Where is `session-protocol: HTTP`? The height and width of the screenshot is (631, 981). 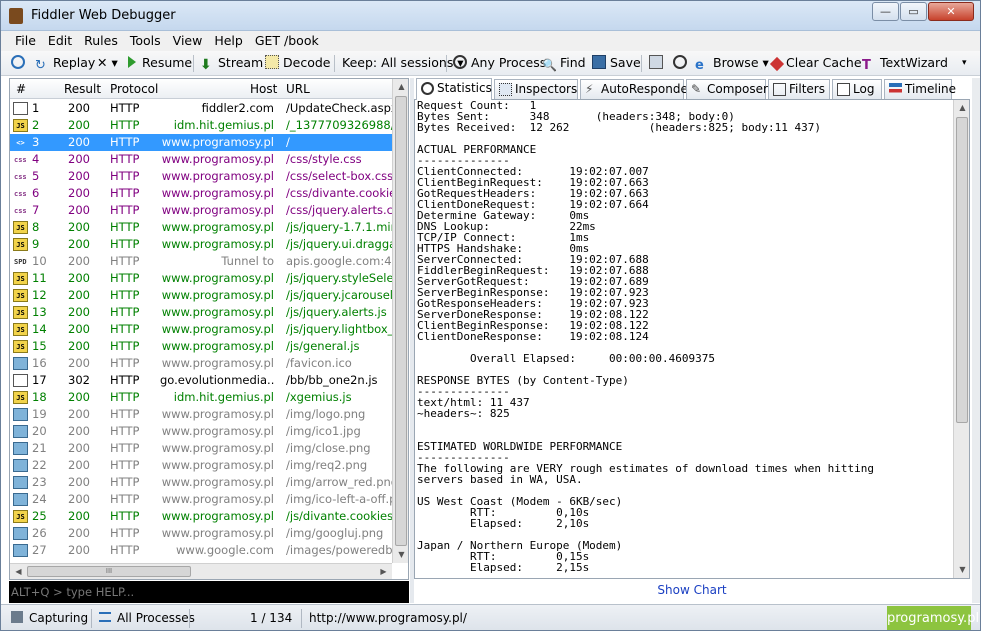
session-protocol: HTTP is located at coordinates (125, 295).